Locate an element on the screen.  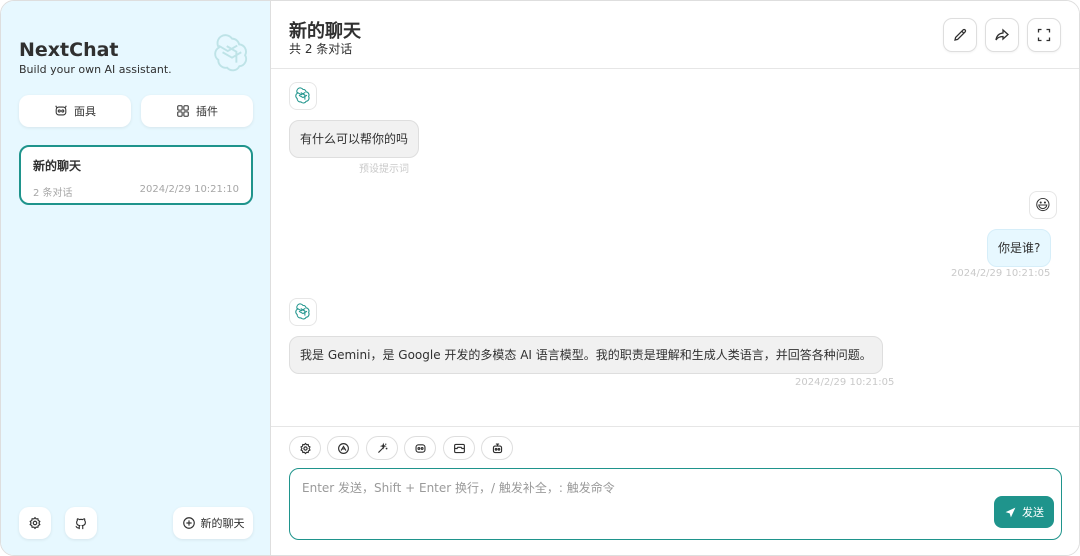
edit-button is located at coordinates (960, 35).